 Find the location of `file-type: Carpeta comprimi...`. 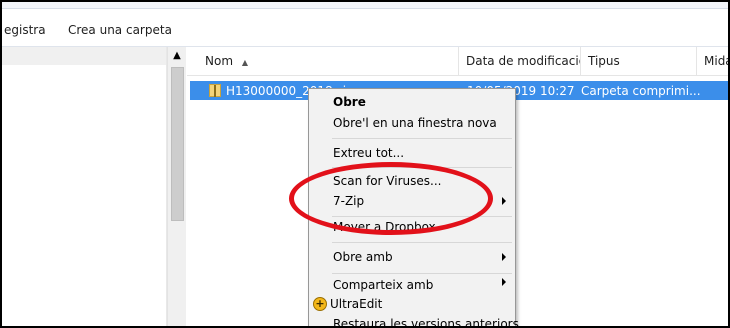

file-type: Carpeta comprimi... is located at coordinates (641, 91).